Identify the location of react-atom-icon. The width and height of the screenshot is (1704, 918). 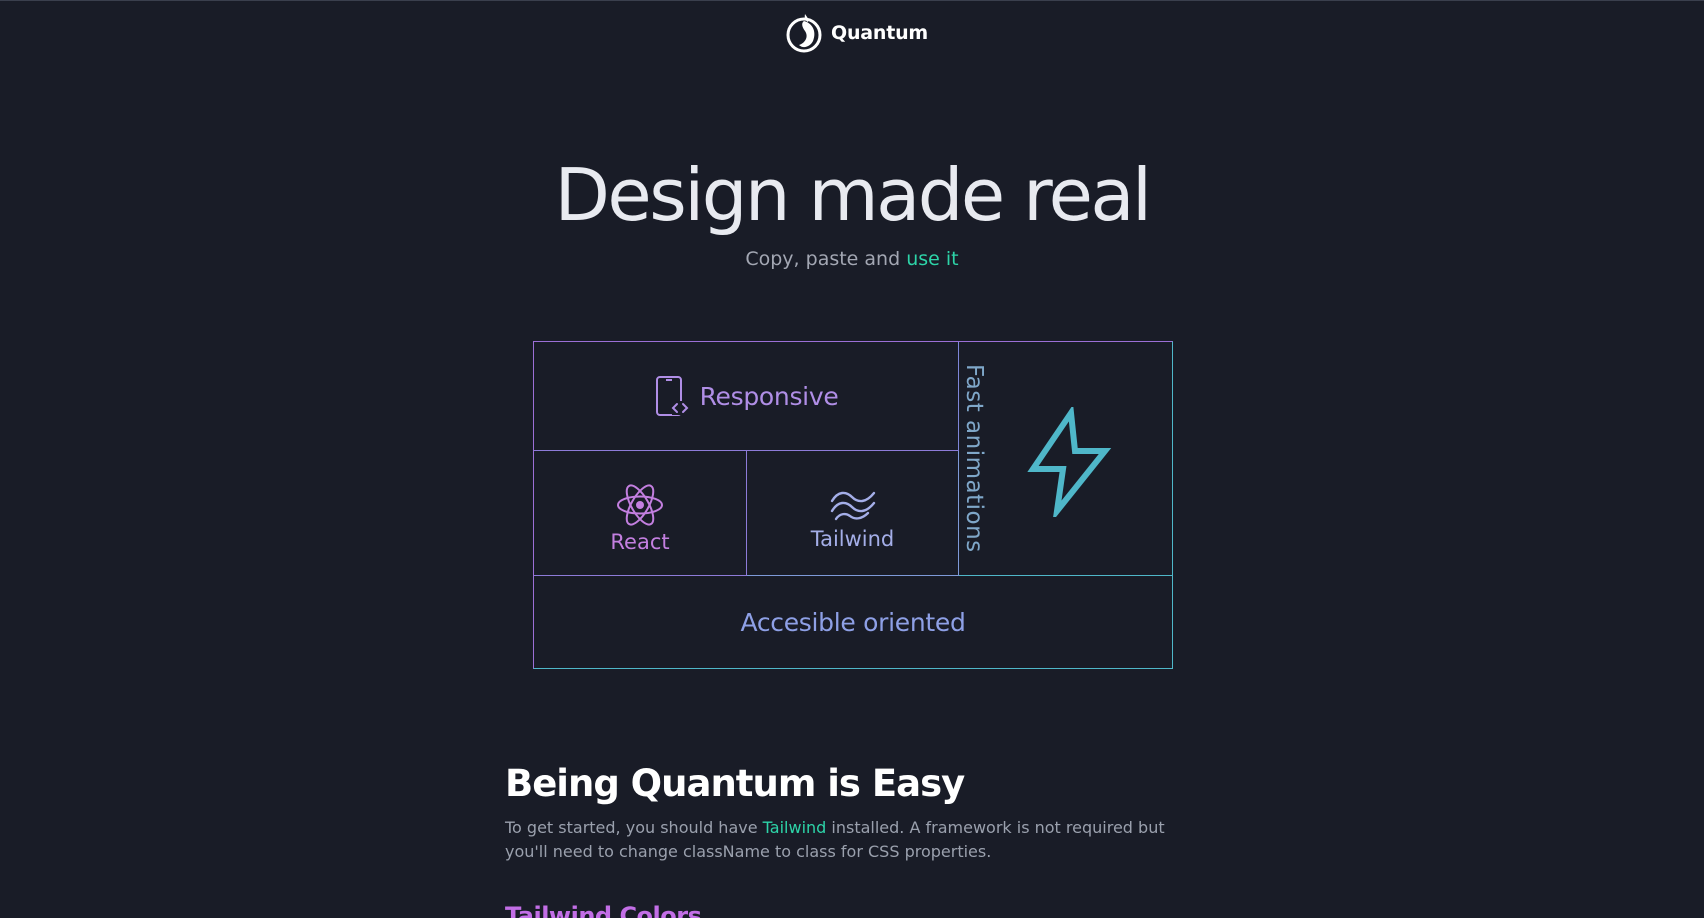
(640, 505).